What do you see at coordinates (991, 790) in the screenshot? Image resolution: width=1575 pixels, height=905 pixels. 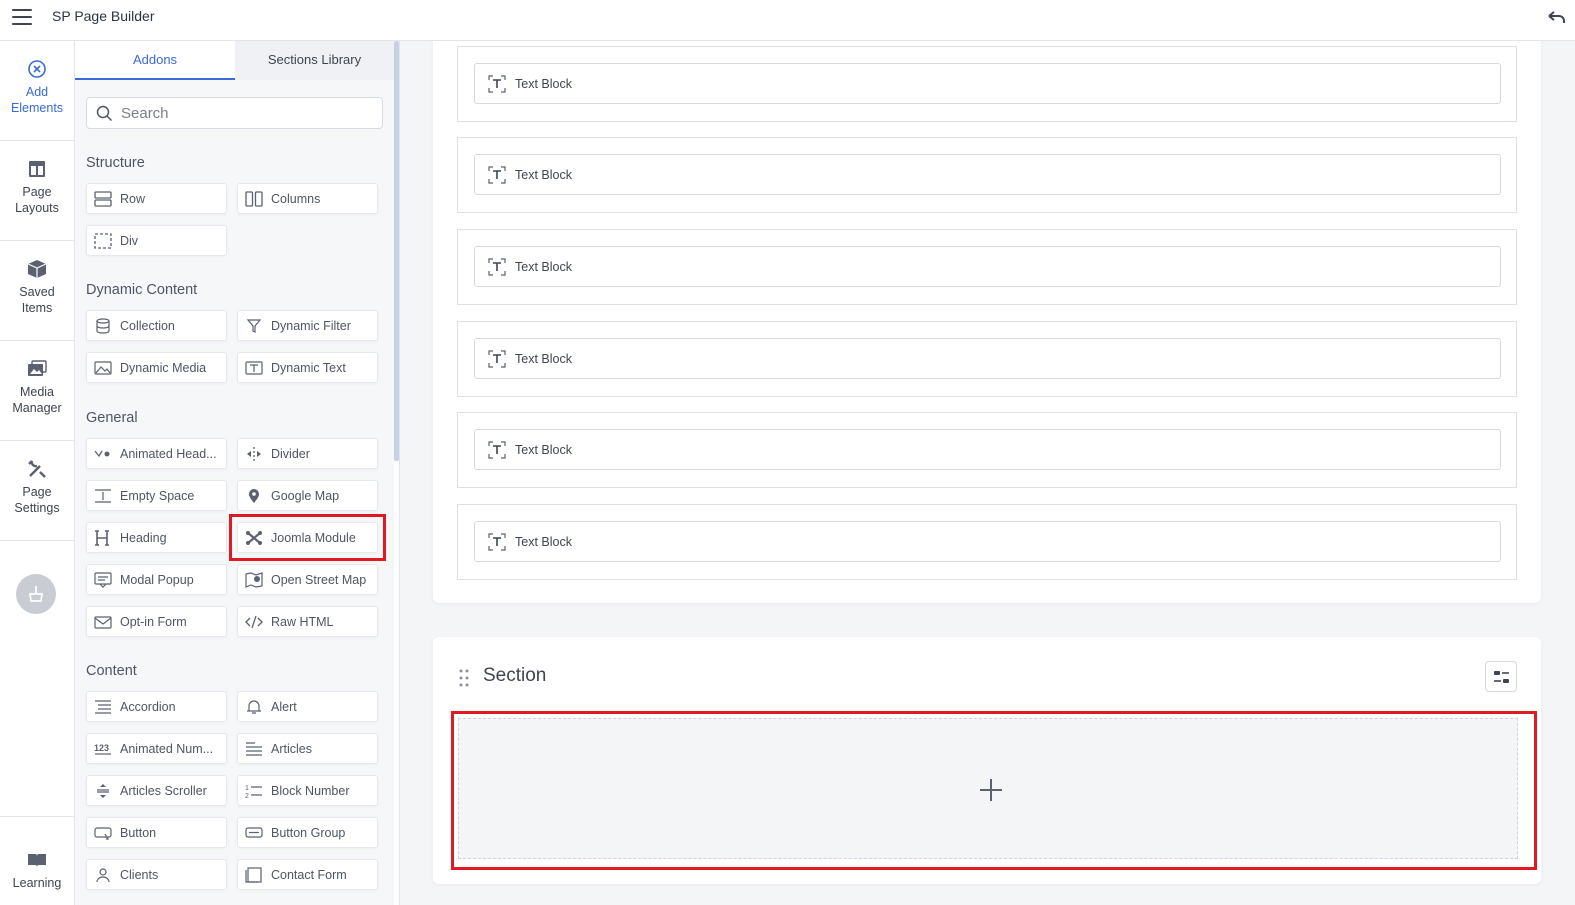 I see `plus-icon` at bounding box center [991, 790].